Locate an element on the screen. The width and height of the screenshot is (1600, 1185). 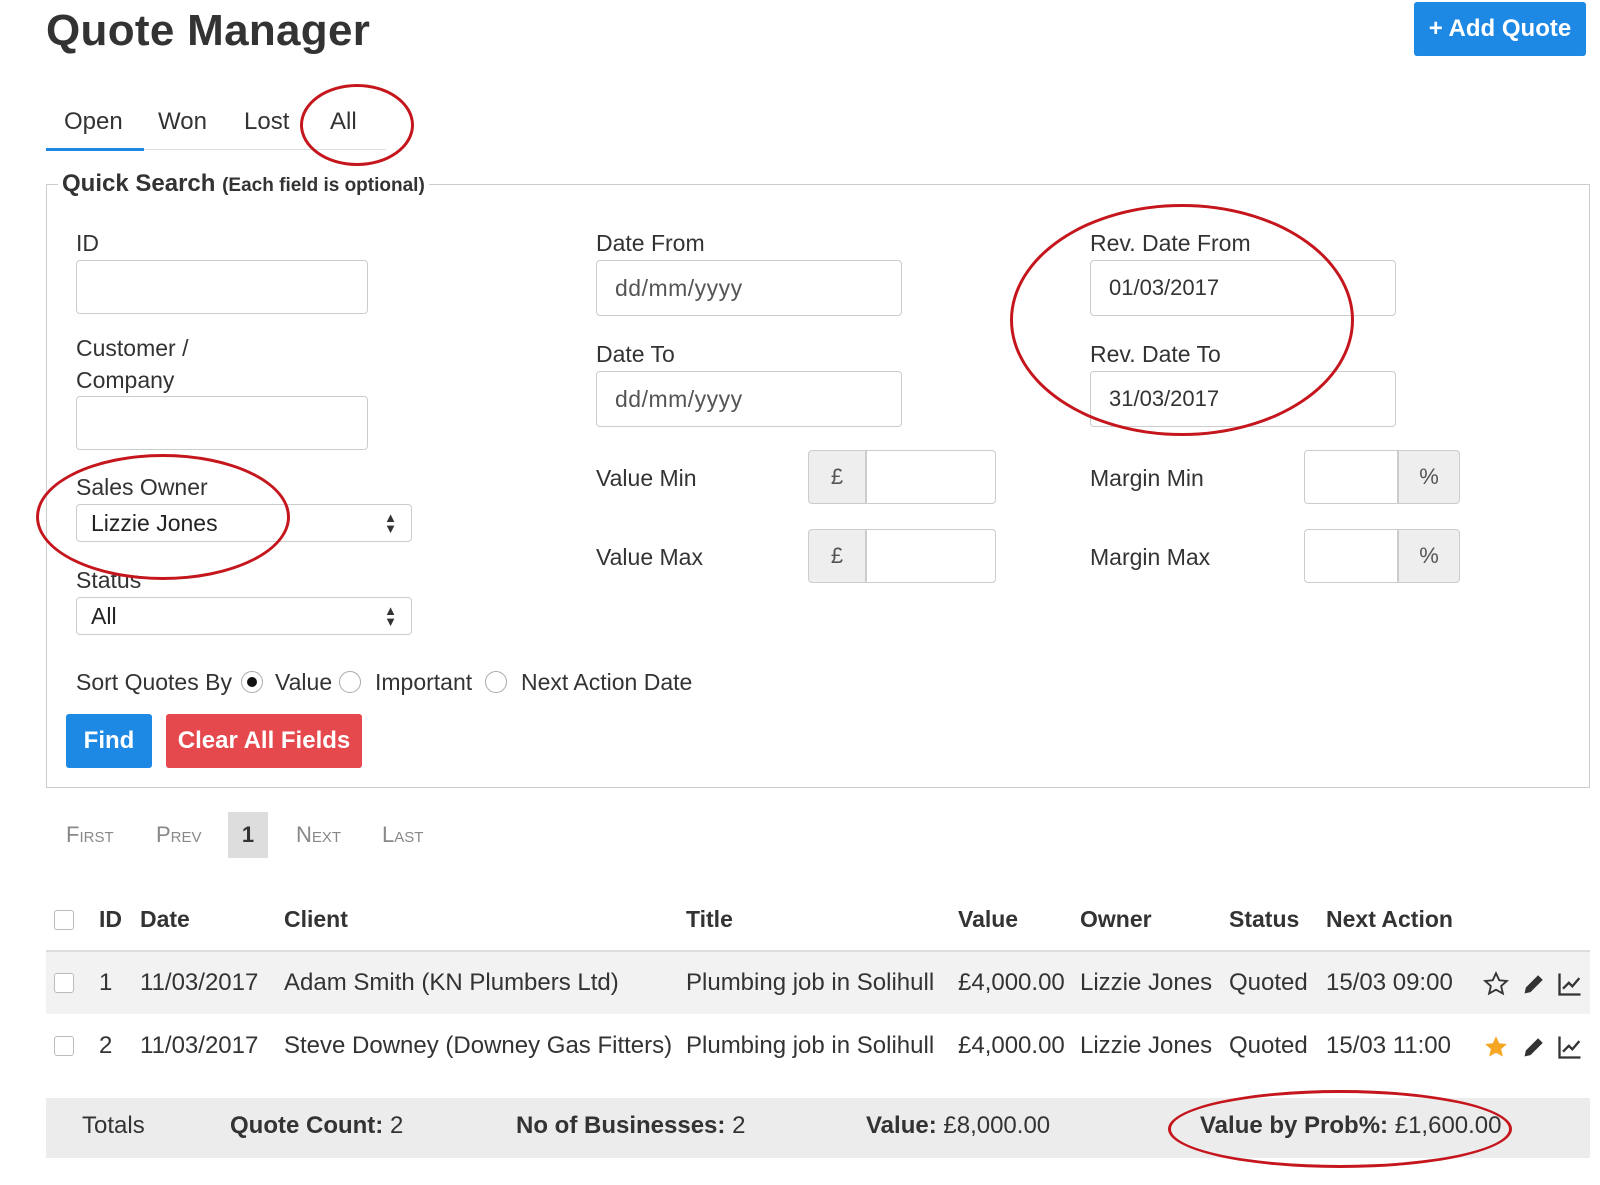
totals-label: Totals is located at coordinates (113, 1125).